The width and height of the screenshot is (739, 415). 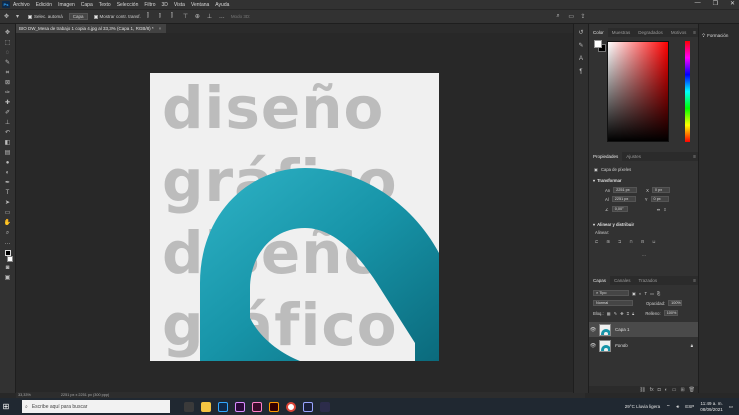 I want to click on tab-trazados: Trazados, so click(x=648, y=280).